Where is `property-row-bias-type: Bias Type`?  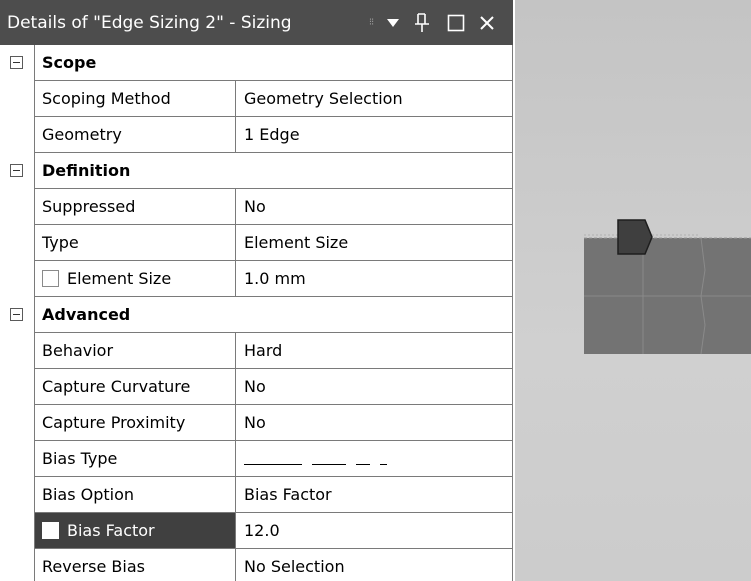
property-row-bias-type: Bias Type is located at coordinates (256, 459).